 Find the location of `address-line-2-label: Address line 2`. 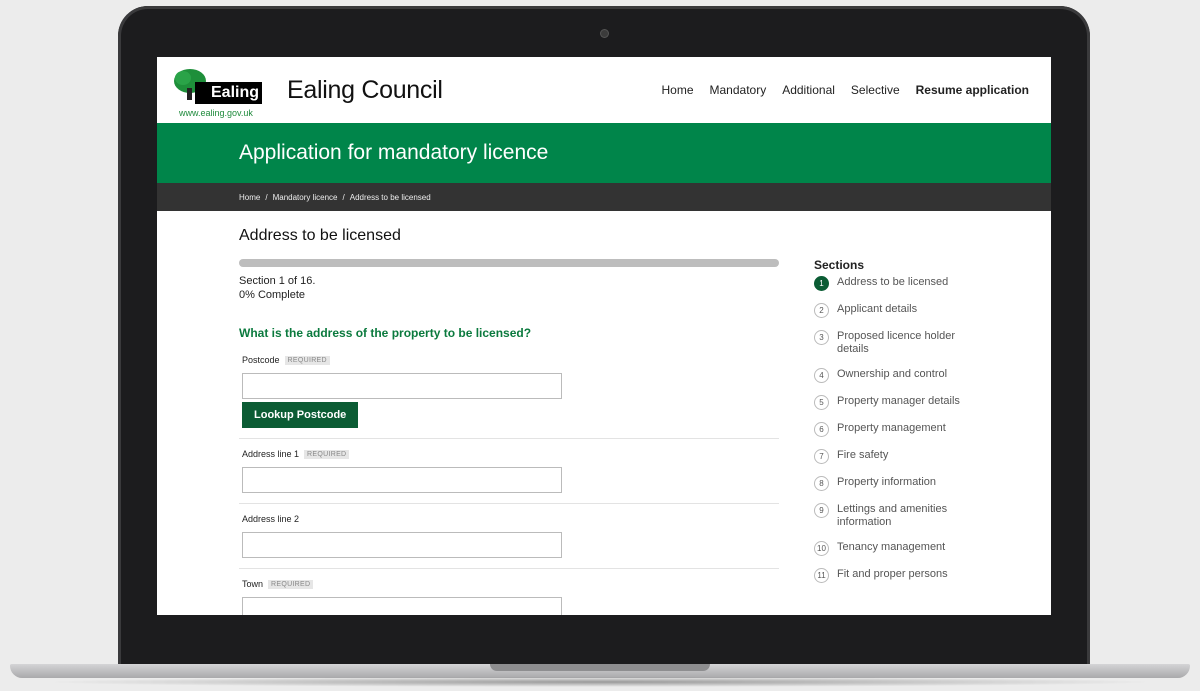

address-line-2-label: Address line 2 is located at coordinates (271, 519).